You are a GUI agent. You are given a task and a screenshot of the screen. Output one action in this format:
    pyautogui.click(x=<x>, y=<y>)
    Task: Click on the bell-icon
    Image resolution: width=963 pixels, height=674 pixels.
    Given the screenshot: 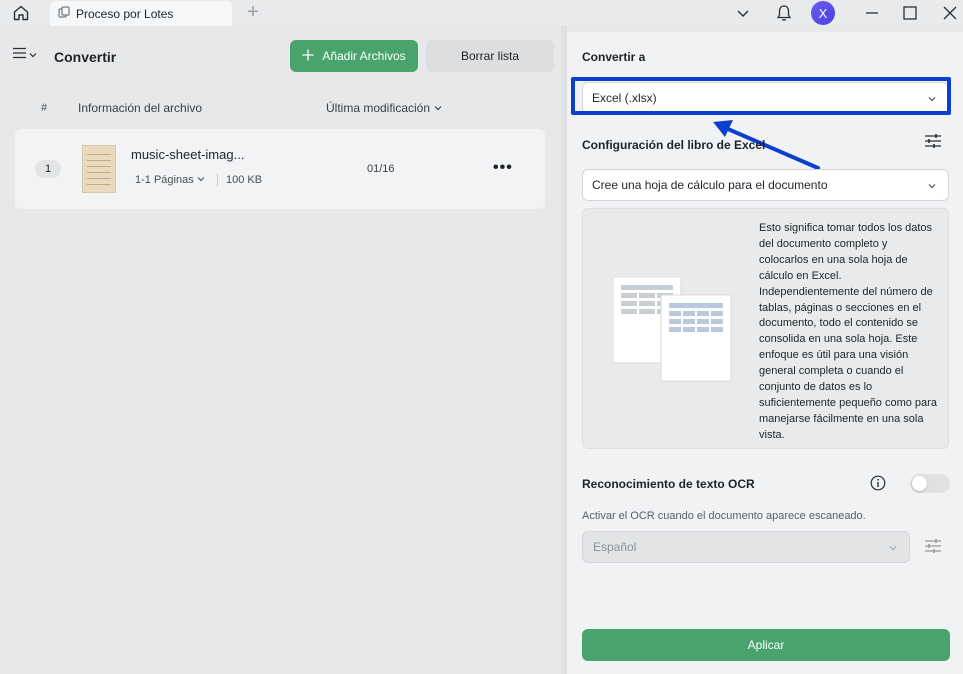 What is the action you would take?
    pyautogui.click(x=784, y=13)
    